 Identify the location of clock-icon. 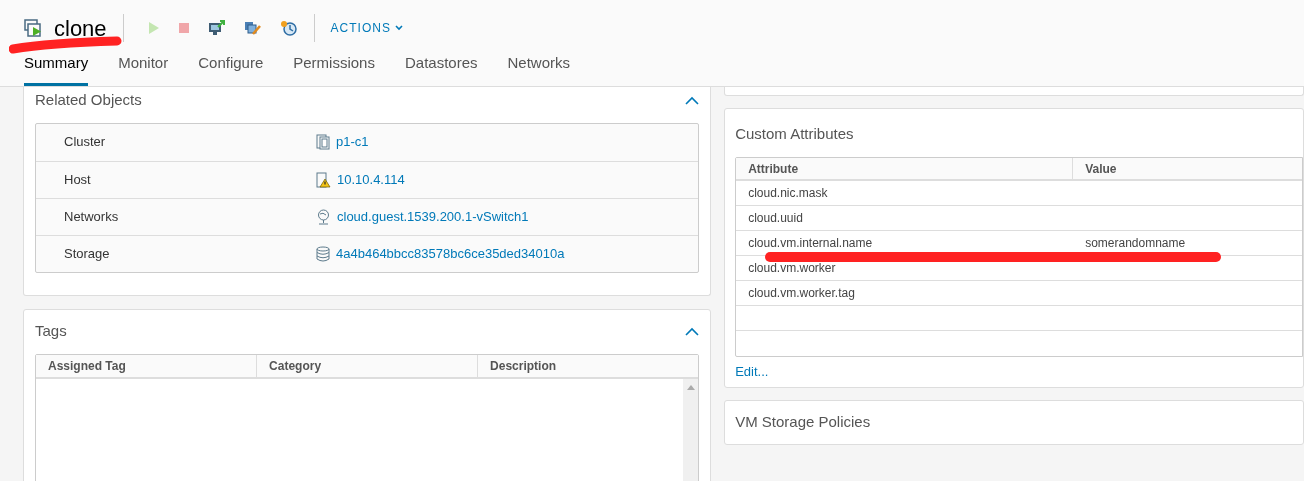
(288, 28).